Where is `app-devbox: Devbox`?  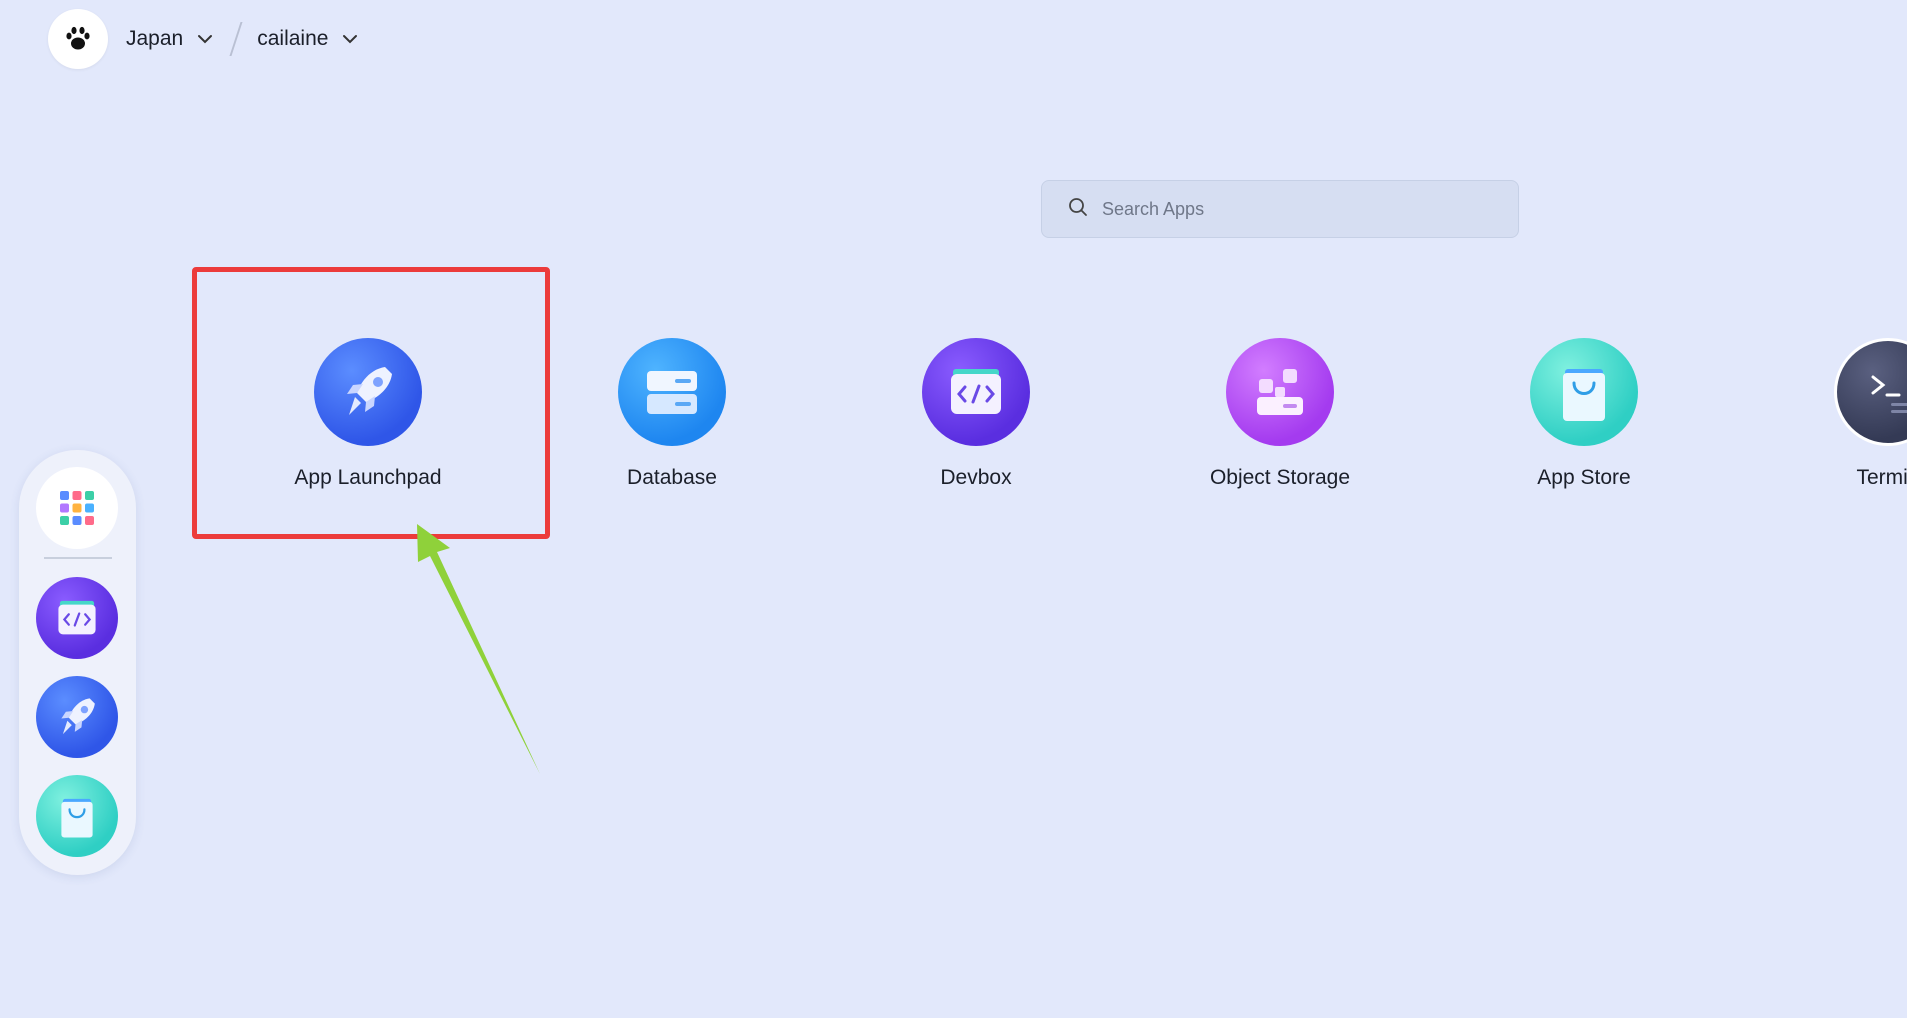
app-devbox: Devbox is located at coordinates (976, 414).